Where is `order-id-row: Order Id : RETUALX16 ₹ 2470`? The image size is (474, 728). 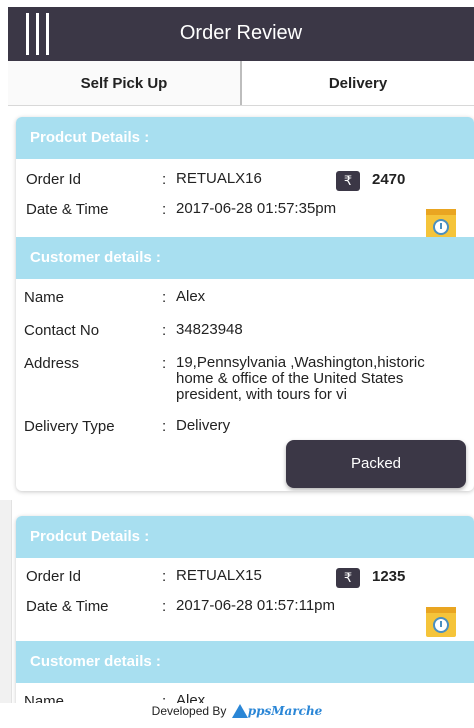
order-id-row: Order Id : RETUALX16 ₹ 2470 is located at coordinates (245, 181).